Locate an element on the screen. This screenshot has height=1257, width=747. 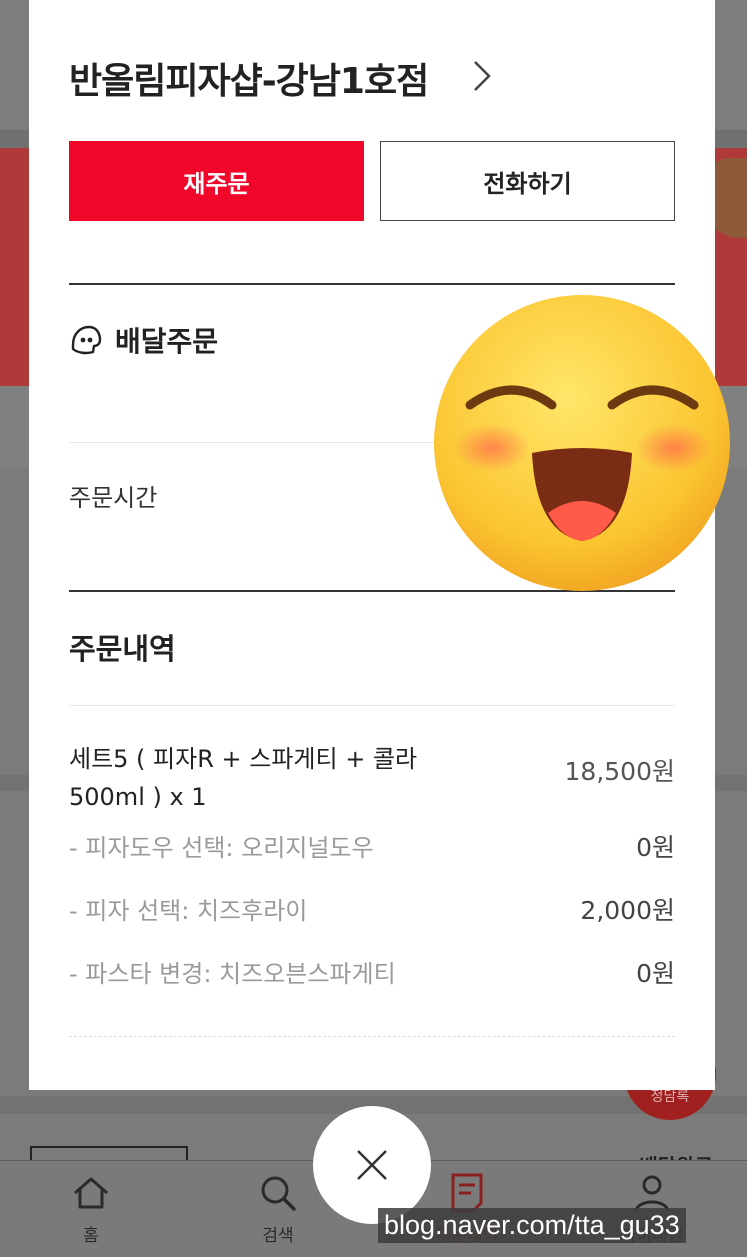
search-icon is located at coordinates (278, 1193).